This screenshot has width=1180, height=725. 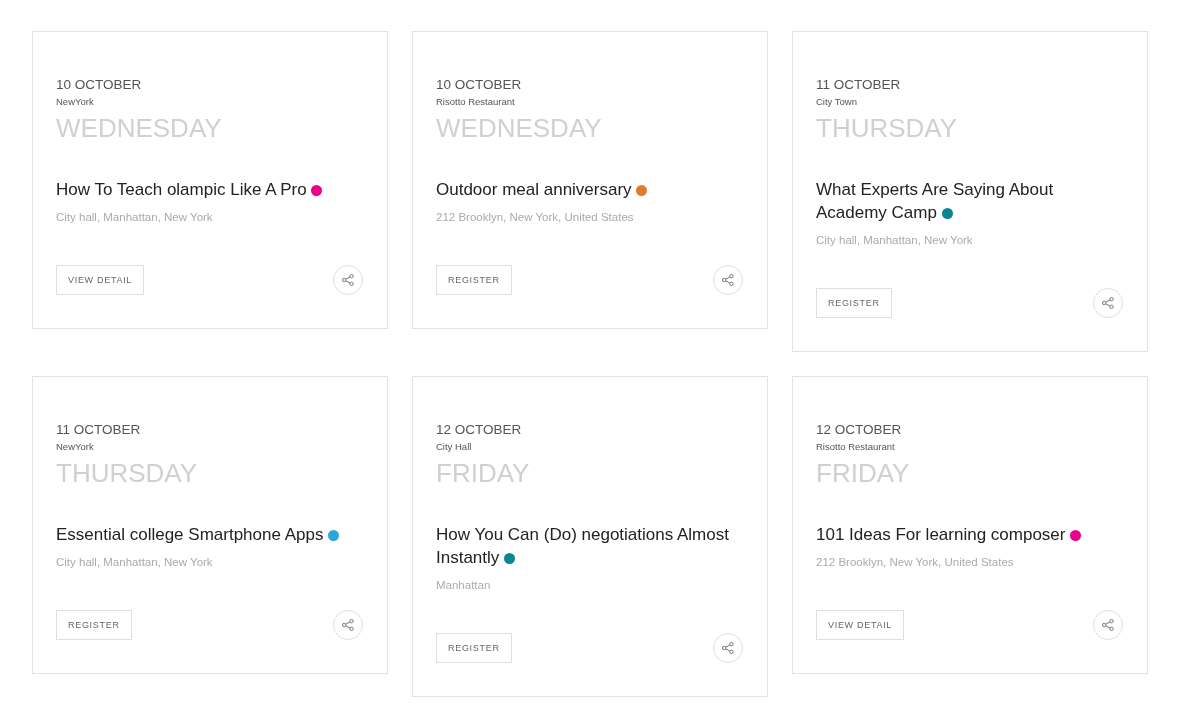 I want to click on event-title-link: 101 Ideas For learning composer, so click(x=970, y=534).